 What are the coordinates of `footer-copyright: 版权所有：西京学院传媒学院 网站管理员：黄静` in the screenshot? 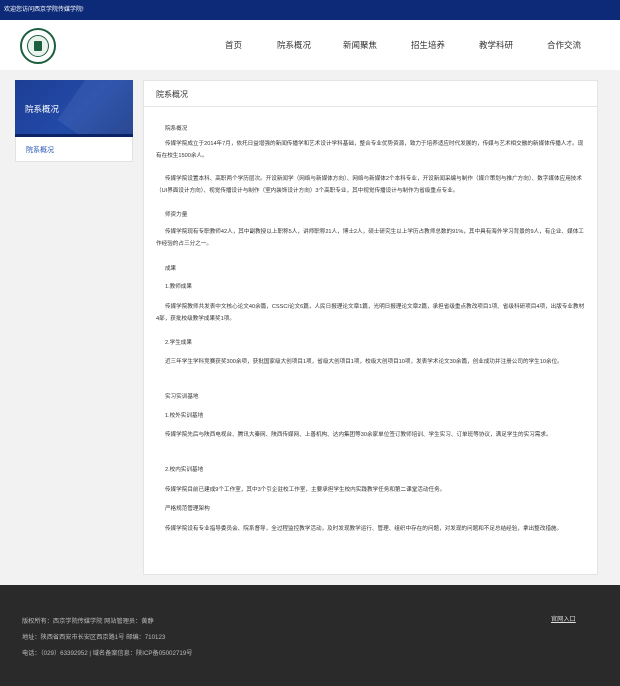 It's located at (88, 621).